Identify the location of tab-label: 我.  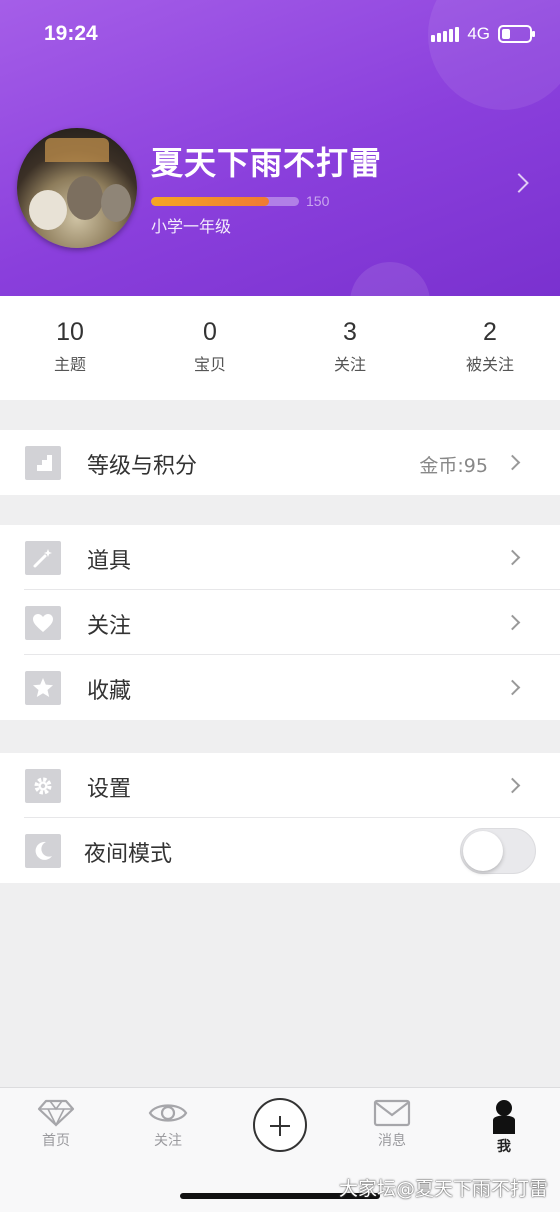
(504, 1147).